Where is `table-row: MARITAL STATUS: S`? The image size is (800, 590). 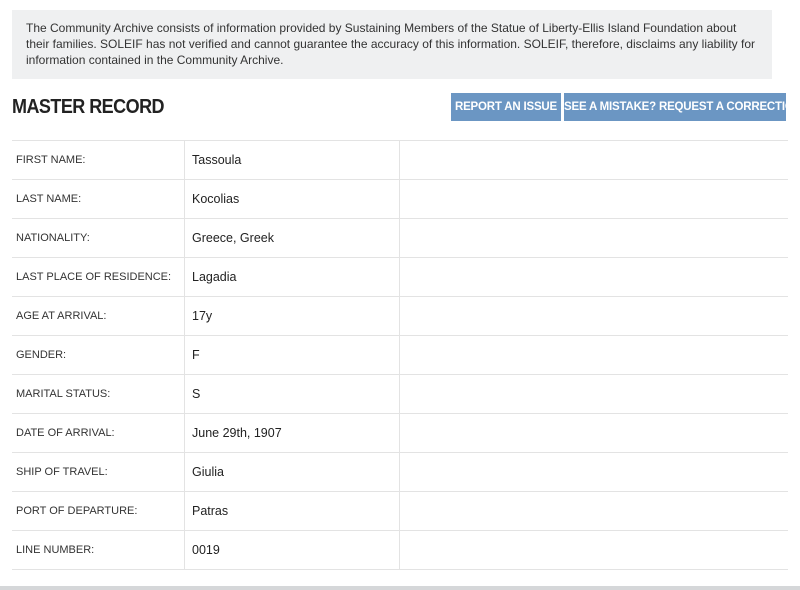
table-row: MARITAL STATUS: S is located at coordinates (400, 394).